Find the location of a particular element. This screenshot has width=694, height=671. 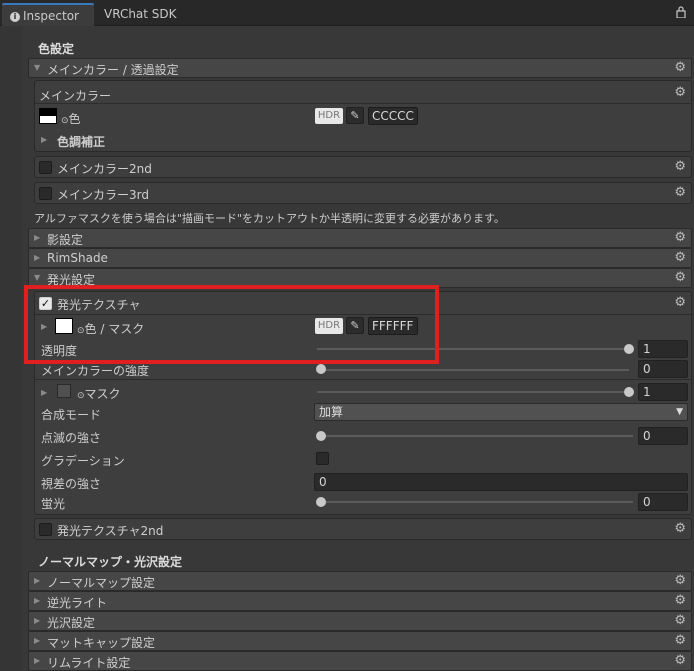

main-color-strength-slider-track is located at coordinates (473, 370).